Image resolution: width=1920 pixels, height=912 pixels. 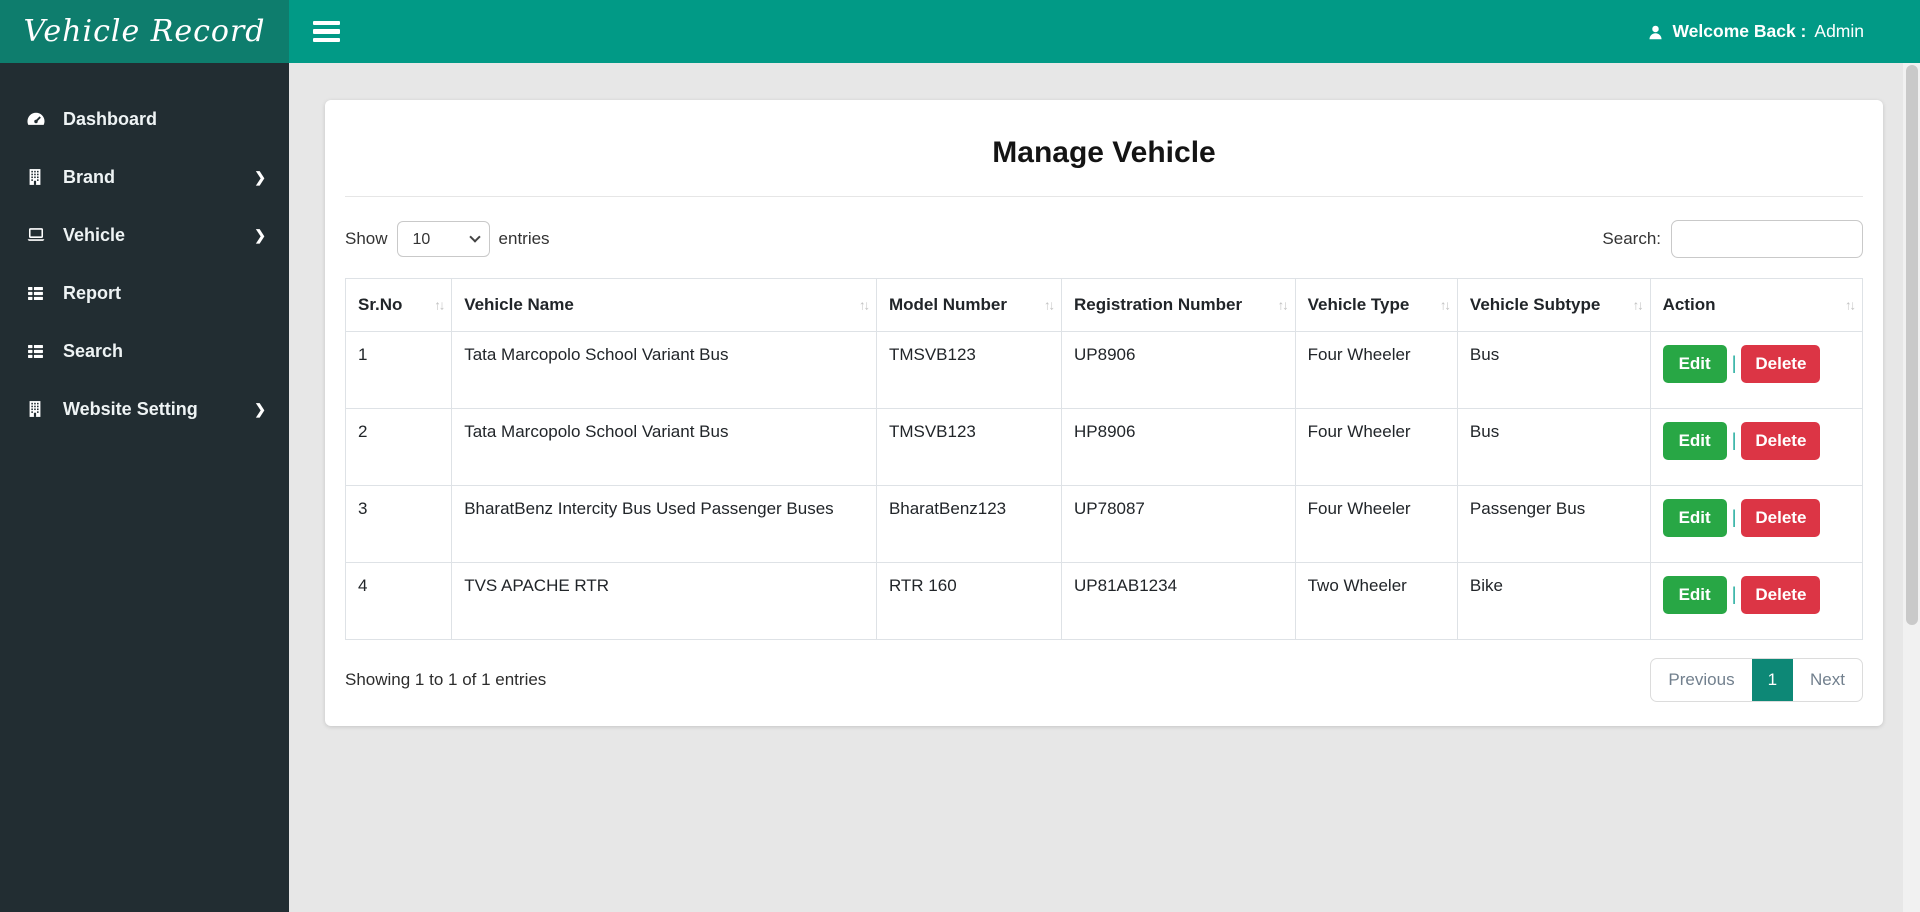 I want to click on search-label: Search:, so click(x=1631, y=238).